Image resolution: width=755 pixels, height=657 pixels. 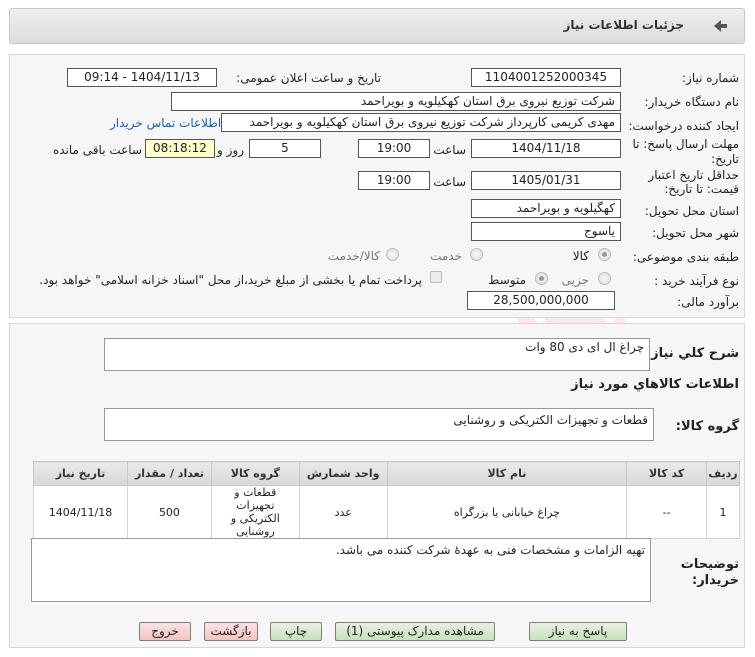 I want to click on validity-label-2: قیمت: تا تاریخ:, so click(x=701, y=189).